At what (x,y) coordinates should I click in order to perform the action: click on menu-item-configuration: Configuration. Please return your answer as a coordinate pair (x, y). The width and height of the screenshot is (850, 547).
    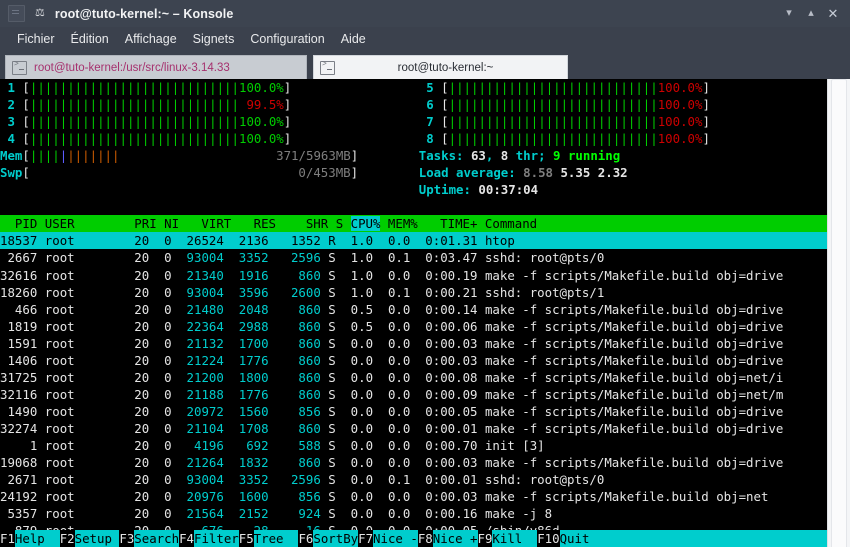
    Looking at the image, I should click on (287, 39).